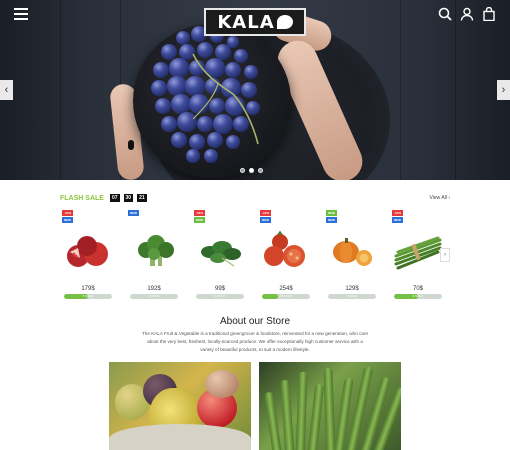 The height and width of the screenshot is (450, 510). I want to click on product-card: NEW NEW 129$ 0 SOLD, so click(352, 256).